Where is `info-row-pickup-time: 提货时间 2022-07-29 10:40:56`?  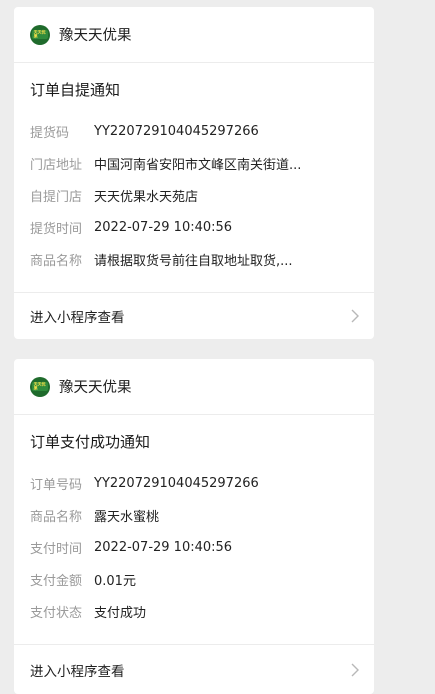 info-row-pickup-time: 提货时间 2022-07-29 10:40:56 is located at coordinates (194, 227).